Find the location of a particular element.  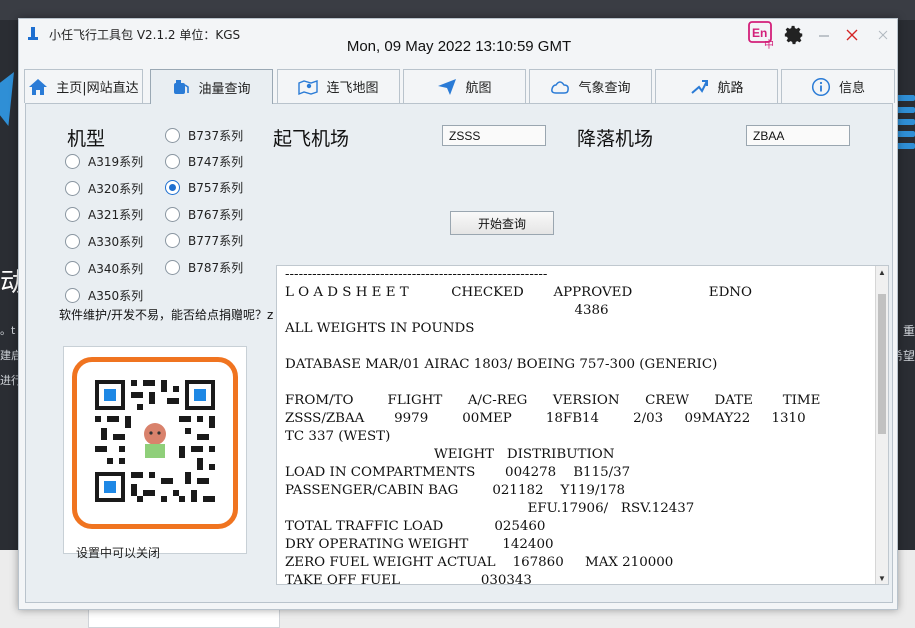

desktop-logo-fragment is located at coordinates (7, 99).